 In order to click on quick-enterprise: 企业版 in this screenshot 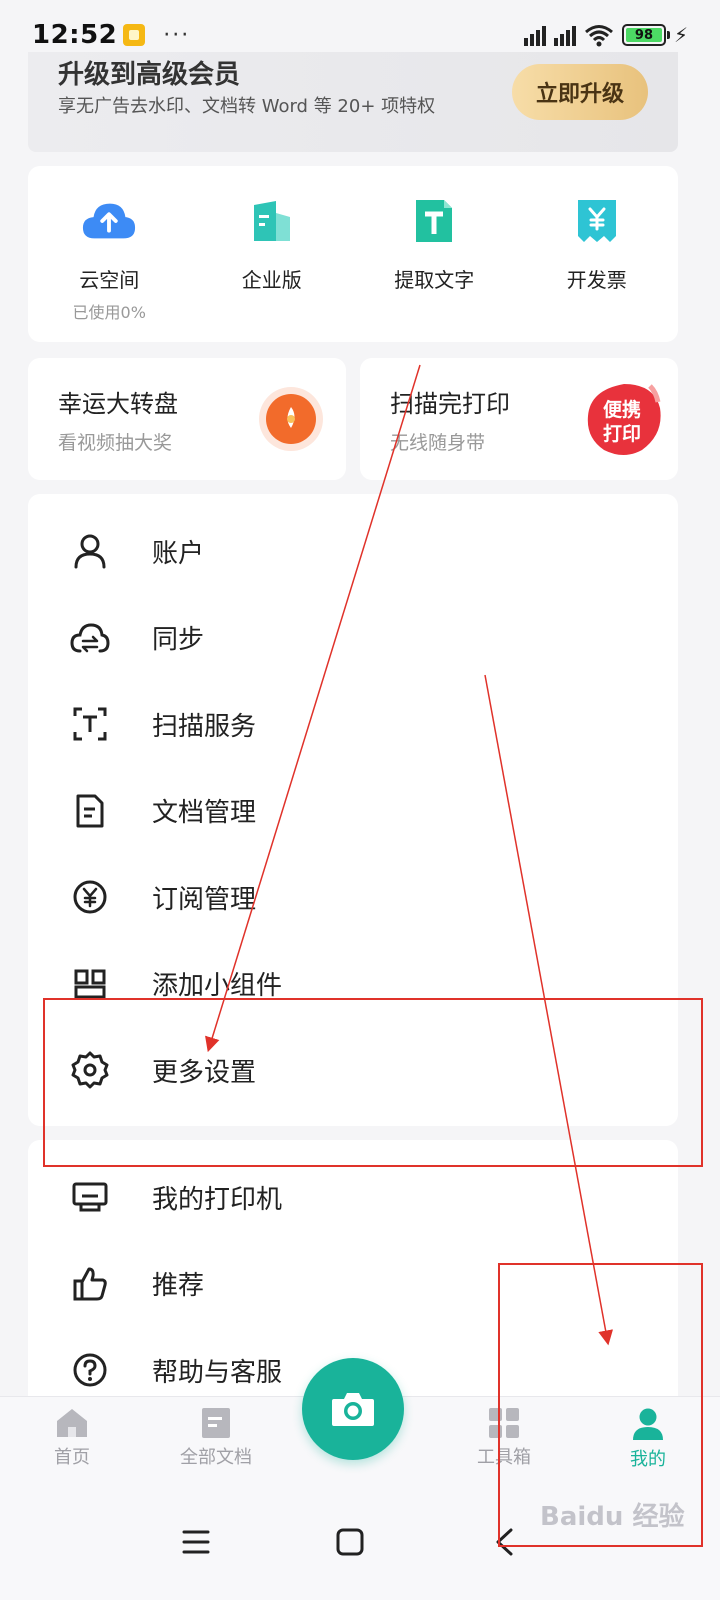, I will do `click(272, 254)`.